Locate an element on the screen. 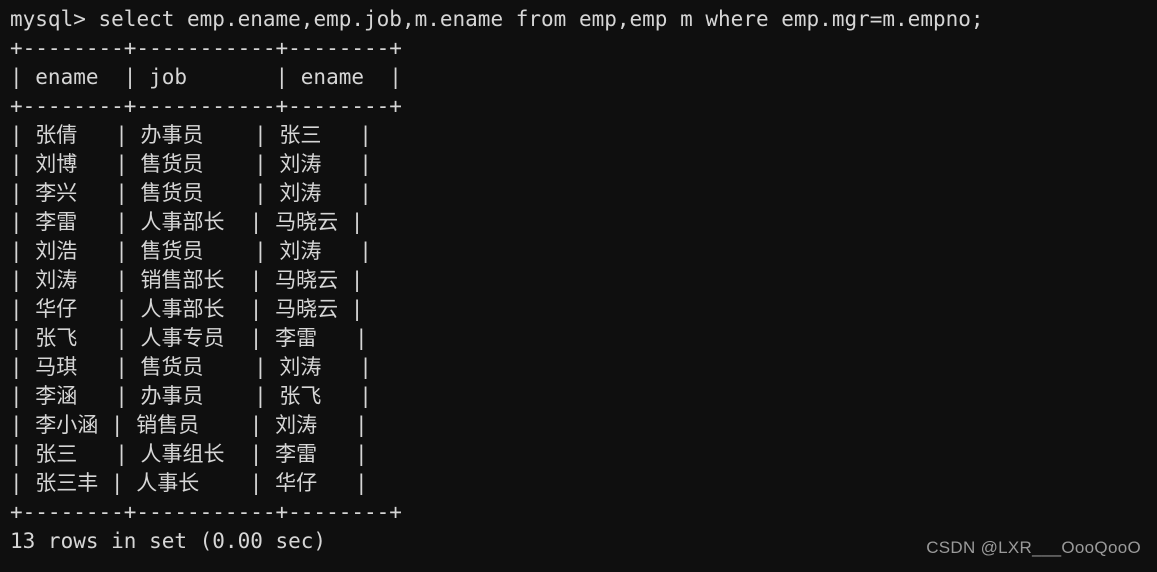 This screenshot has height=572, width=1157. table-row: | 李兴 | 售货员 | 刘涛 | is located at coordinates (191, 193).